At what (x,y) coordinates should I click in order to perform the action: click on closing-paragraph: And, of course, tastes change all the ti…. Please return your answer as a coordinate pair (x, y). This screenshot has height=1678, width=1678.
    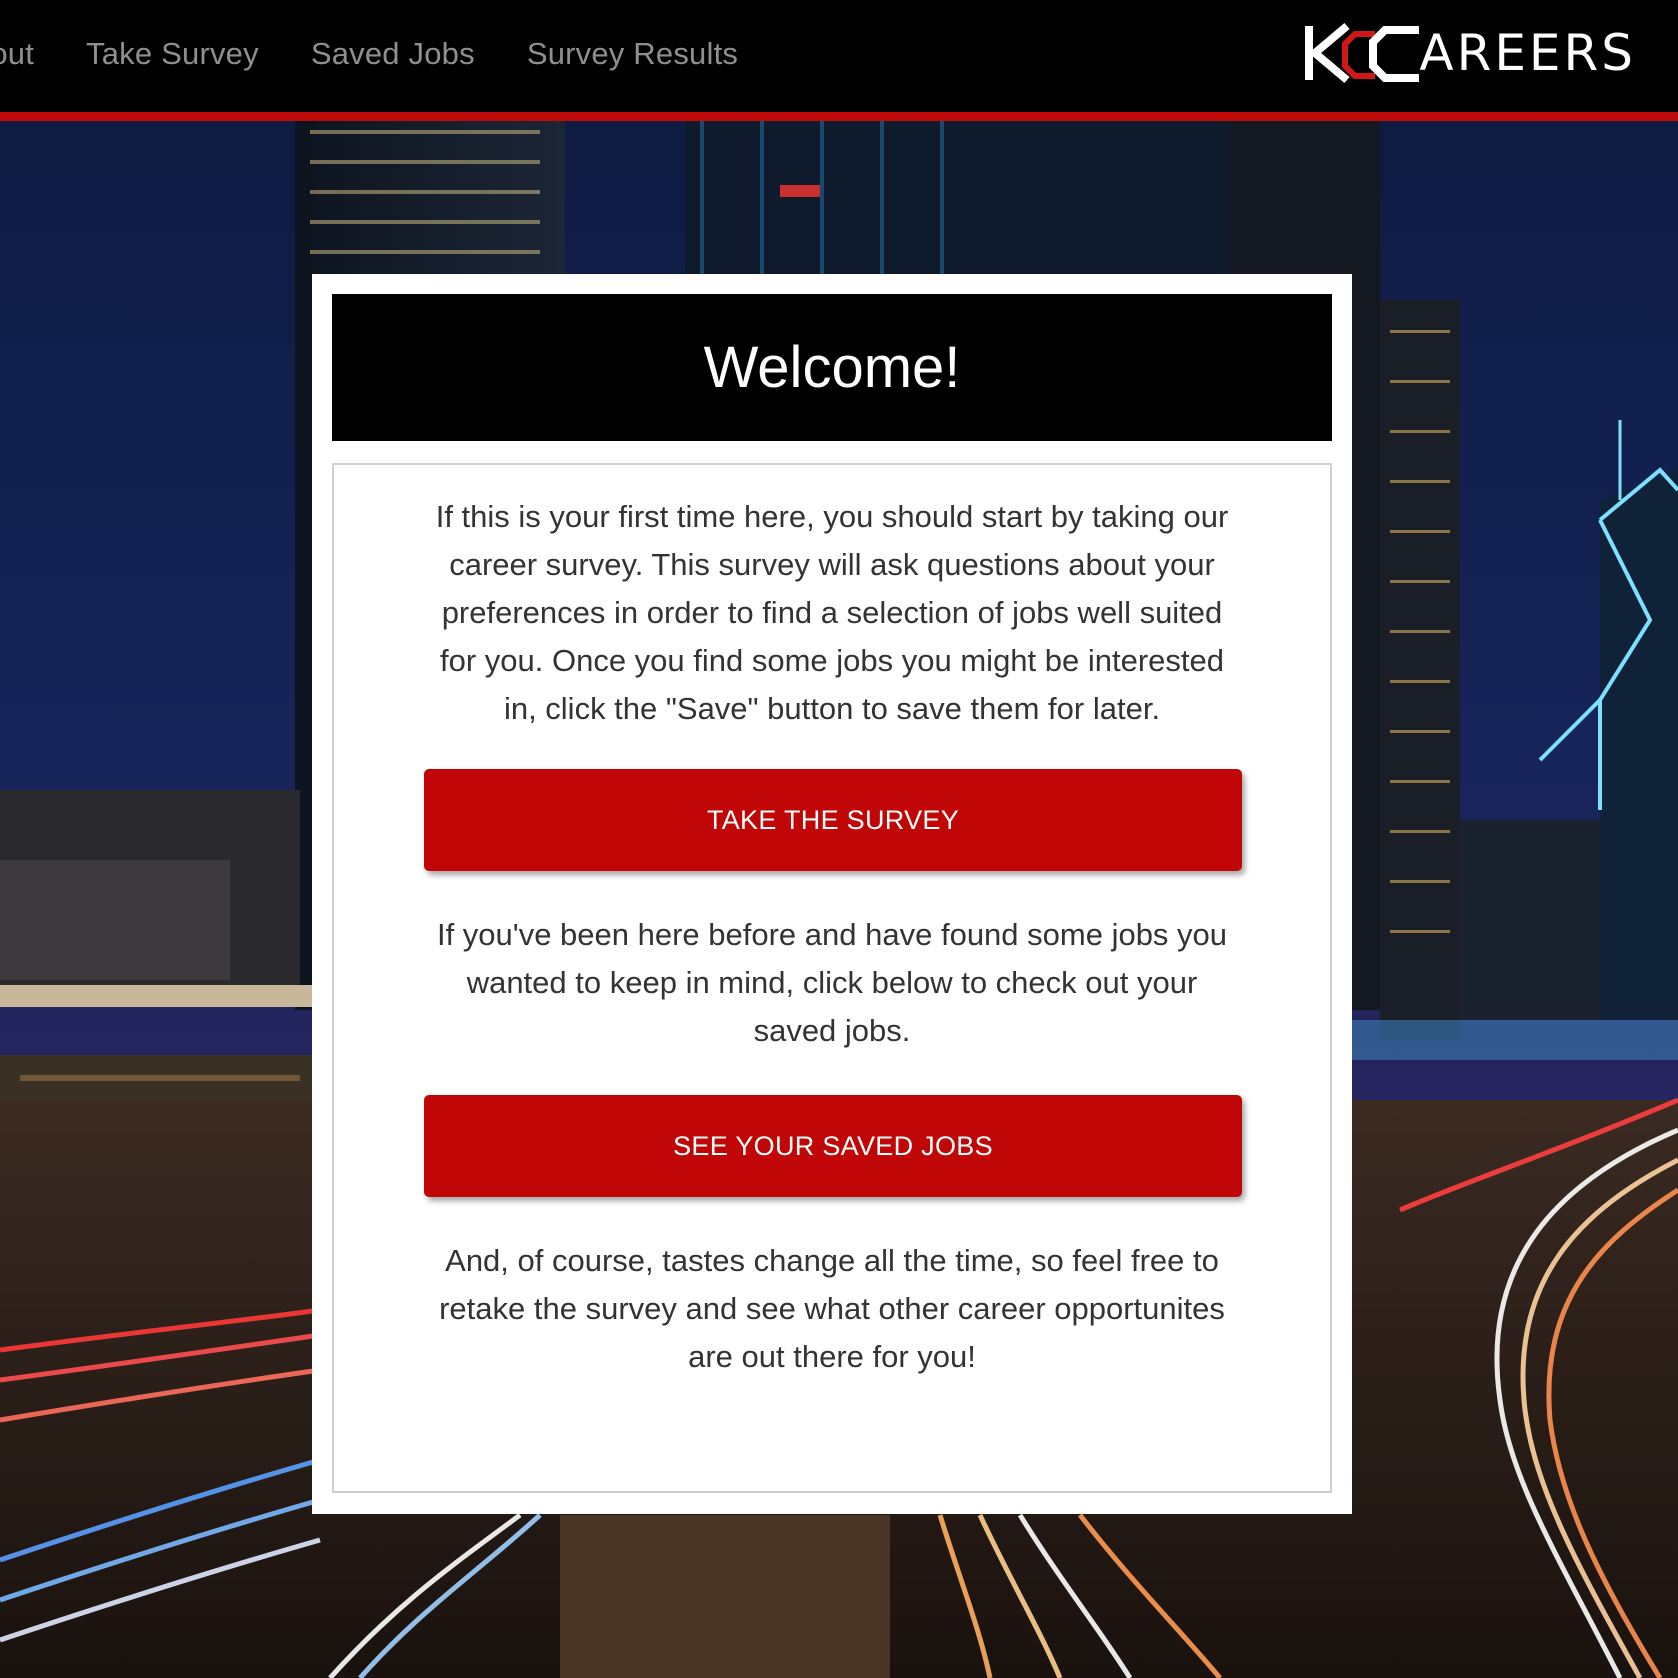
    Looking at the image, I should click on (832, 1308).